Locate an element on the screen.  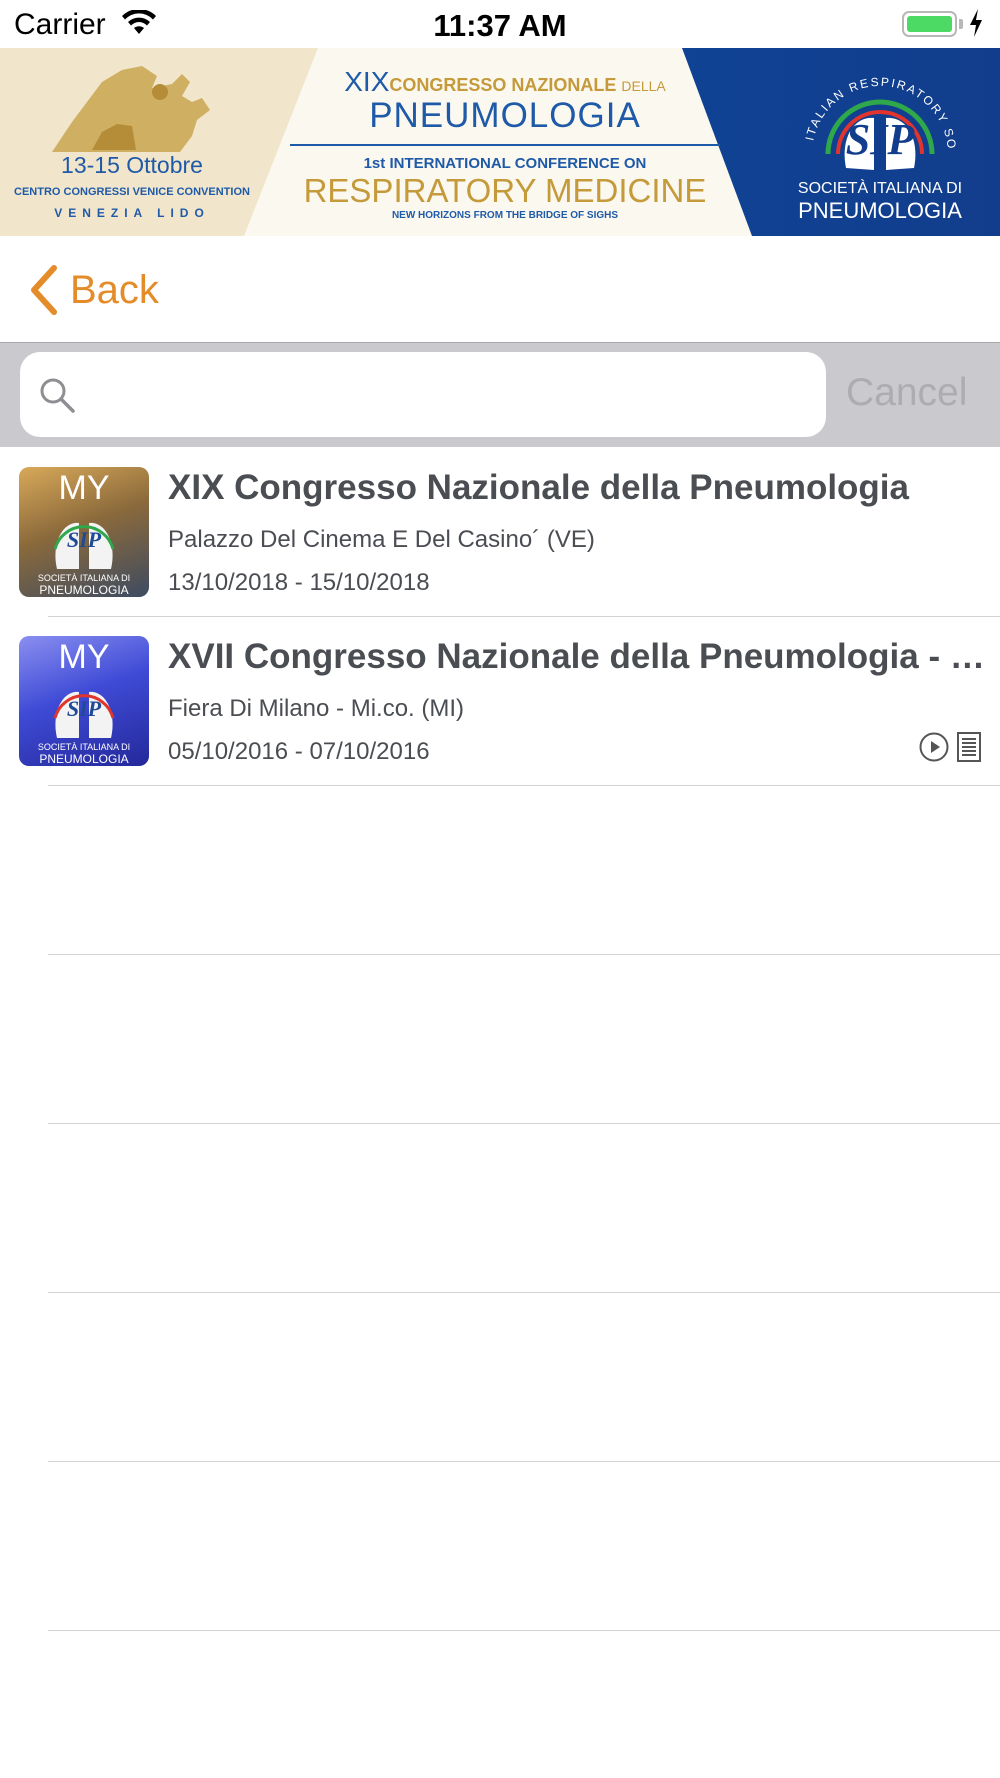
charging-bolt-icon is located at coordinates (976, 25).